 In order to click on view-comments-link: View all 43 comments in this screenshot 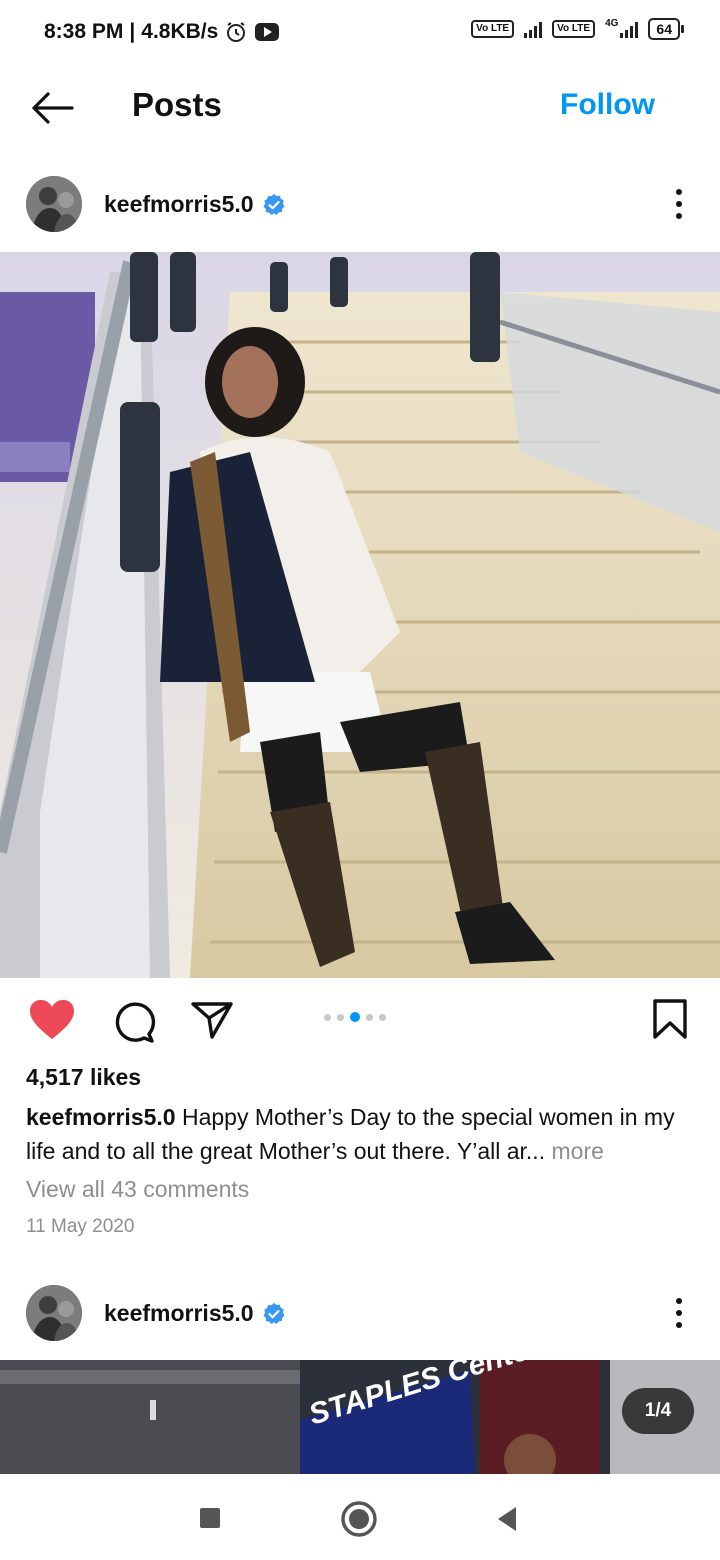, I will do `click(137, 1189)`.